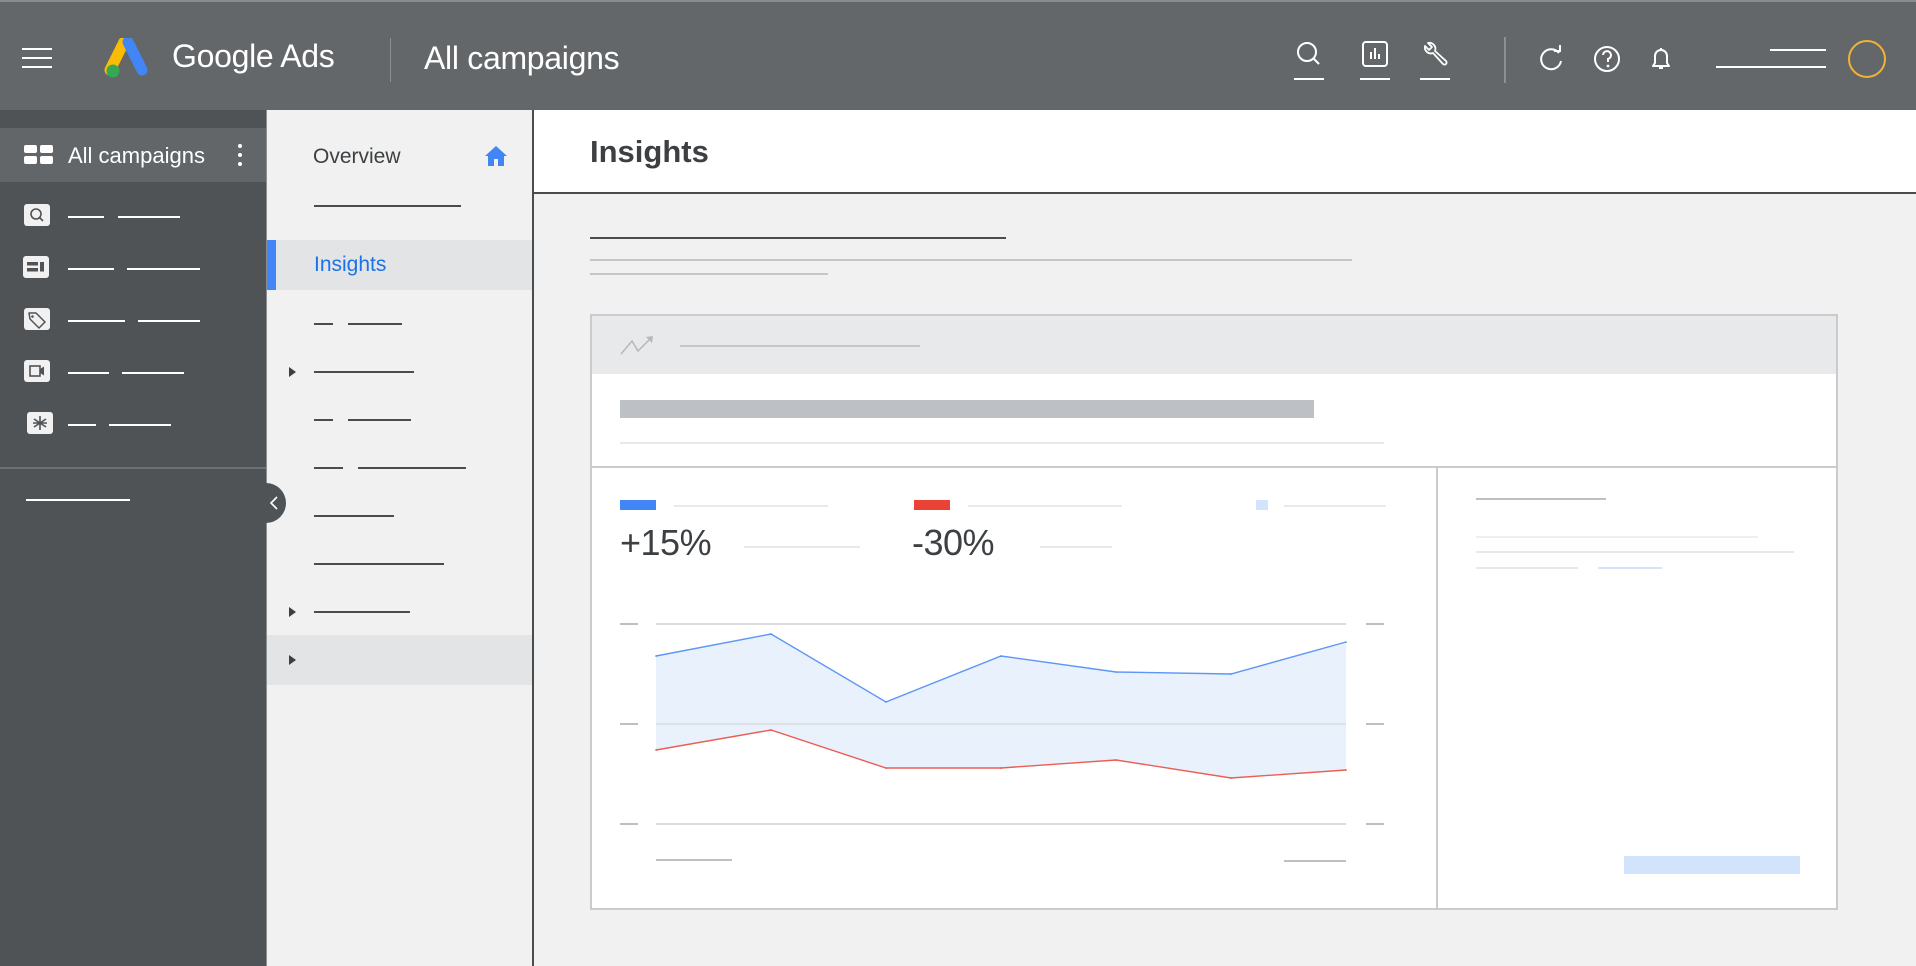 This screenshot has width=1916, height=966. Describe the element at coordinates (958, 55) in the screenshot. I see `top-bar: Google Ads All campaigns` at that location.